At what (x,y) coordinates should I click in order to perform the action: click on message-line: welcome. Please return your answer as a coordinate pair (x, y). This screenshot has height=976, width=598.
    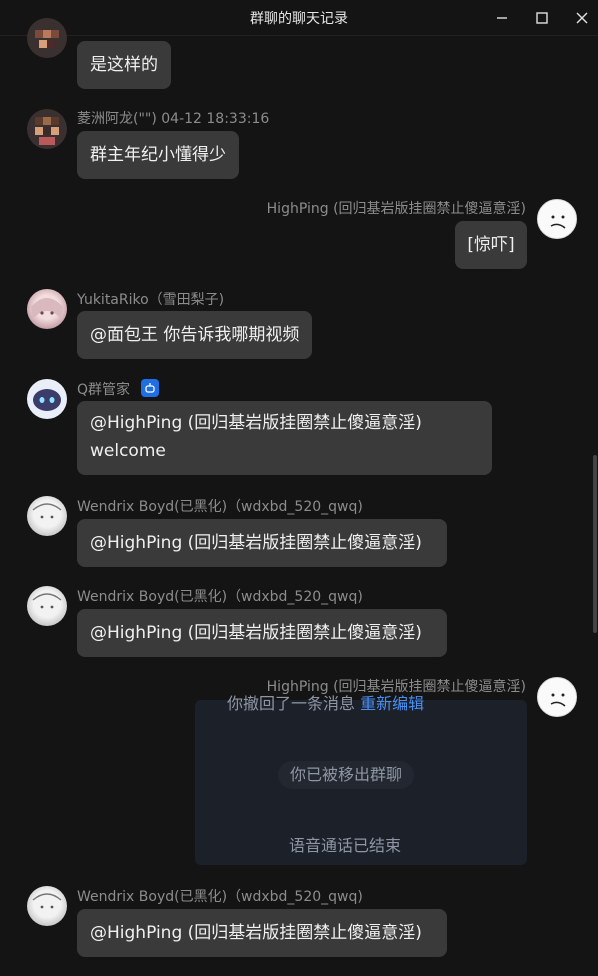
    Looking at the image, I should click on (128, 451).